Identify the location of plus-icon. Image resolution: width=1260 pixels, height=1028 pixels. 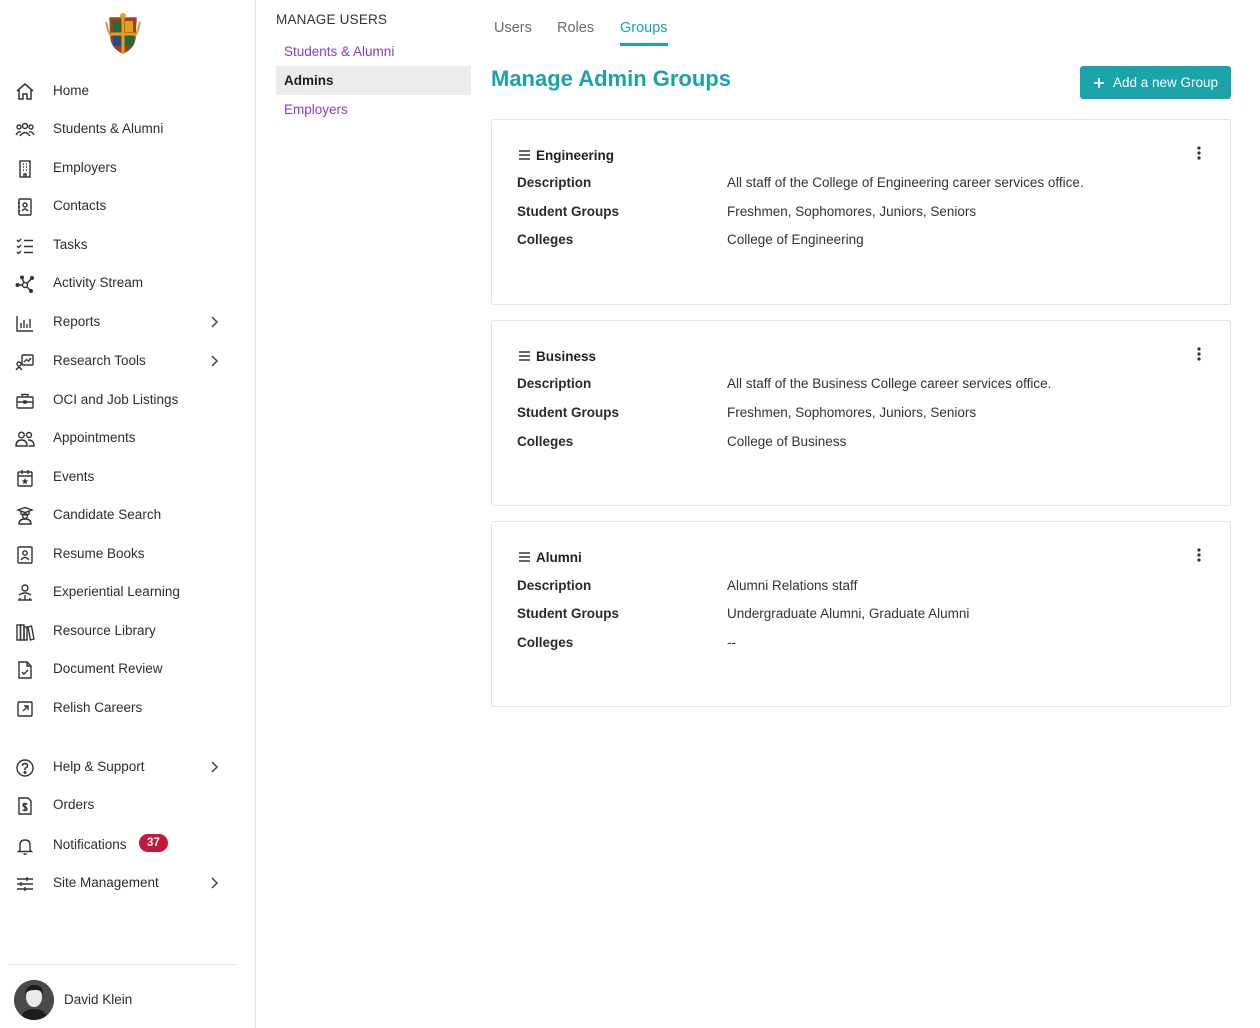
(1098, 82).